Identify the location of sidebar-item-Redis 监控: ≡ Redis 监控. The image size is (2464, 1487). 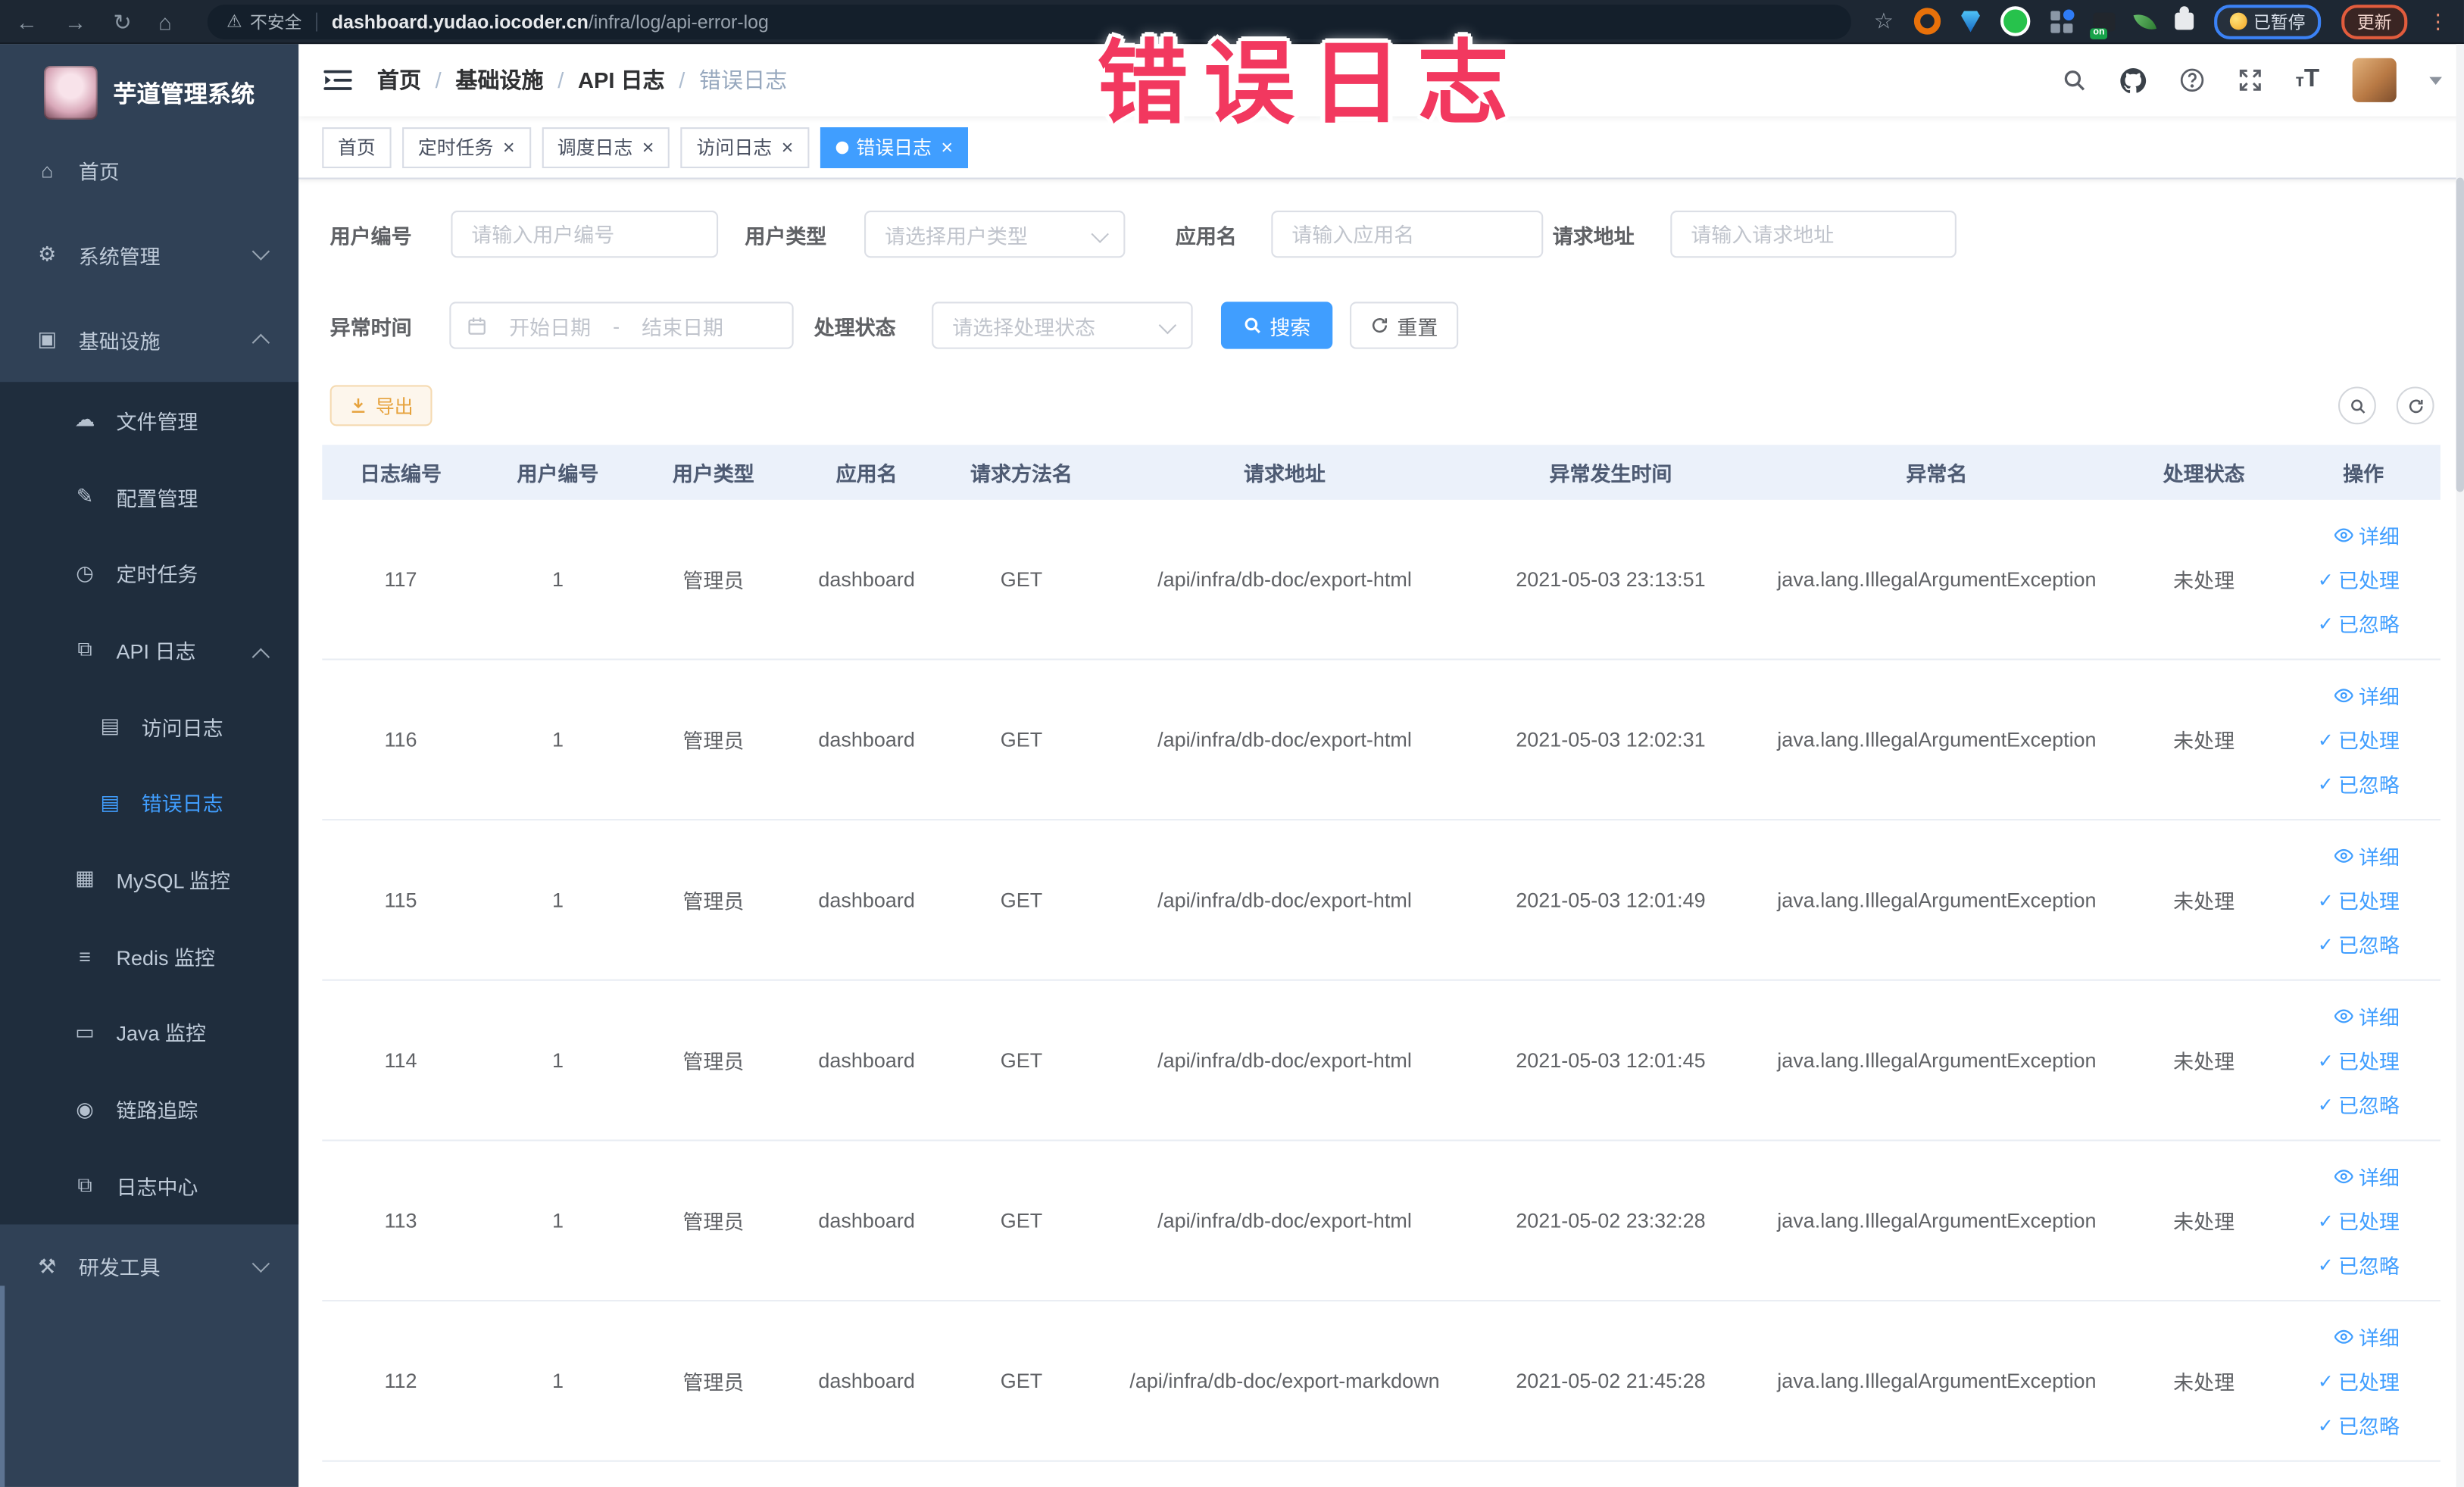
(149, 955).